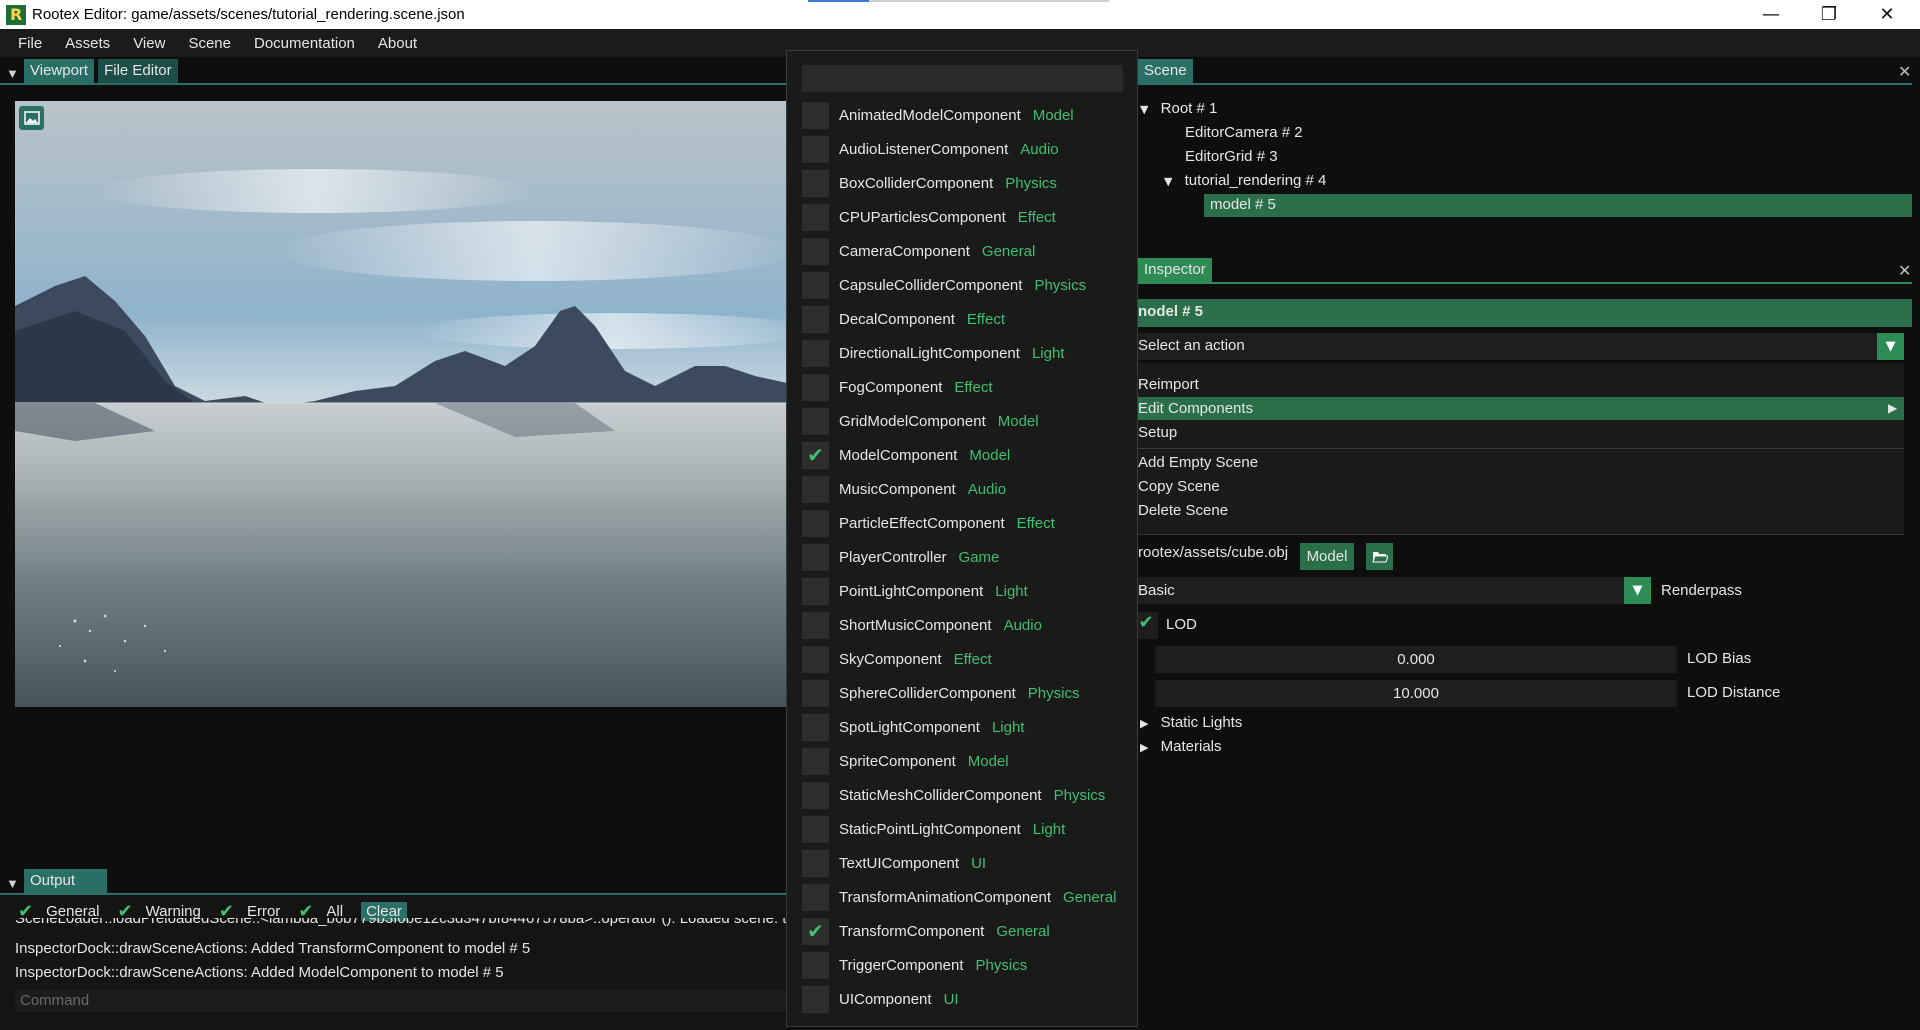 Image resolution: width=1920 pixels, height=1030 pixels. Describe the element at coordinates (928, 523) in the screenshot. I see `component-row: ParticleEffectComponent Effect` at that location.